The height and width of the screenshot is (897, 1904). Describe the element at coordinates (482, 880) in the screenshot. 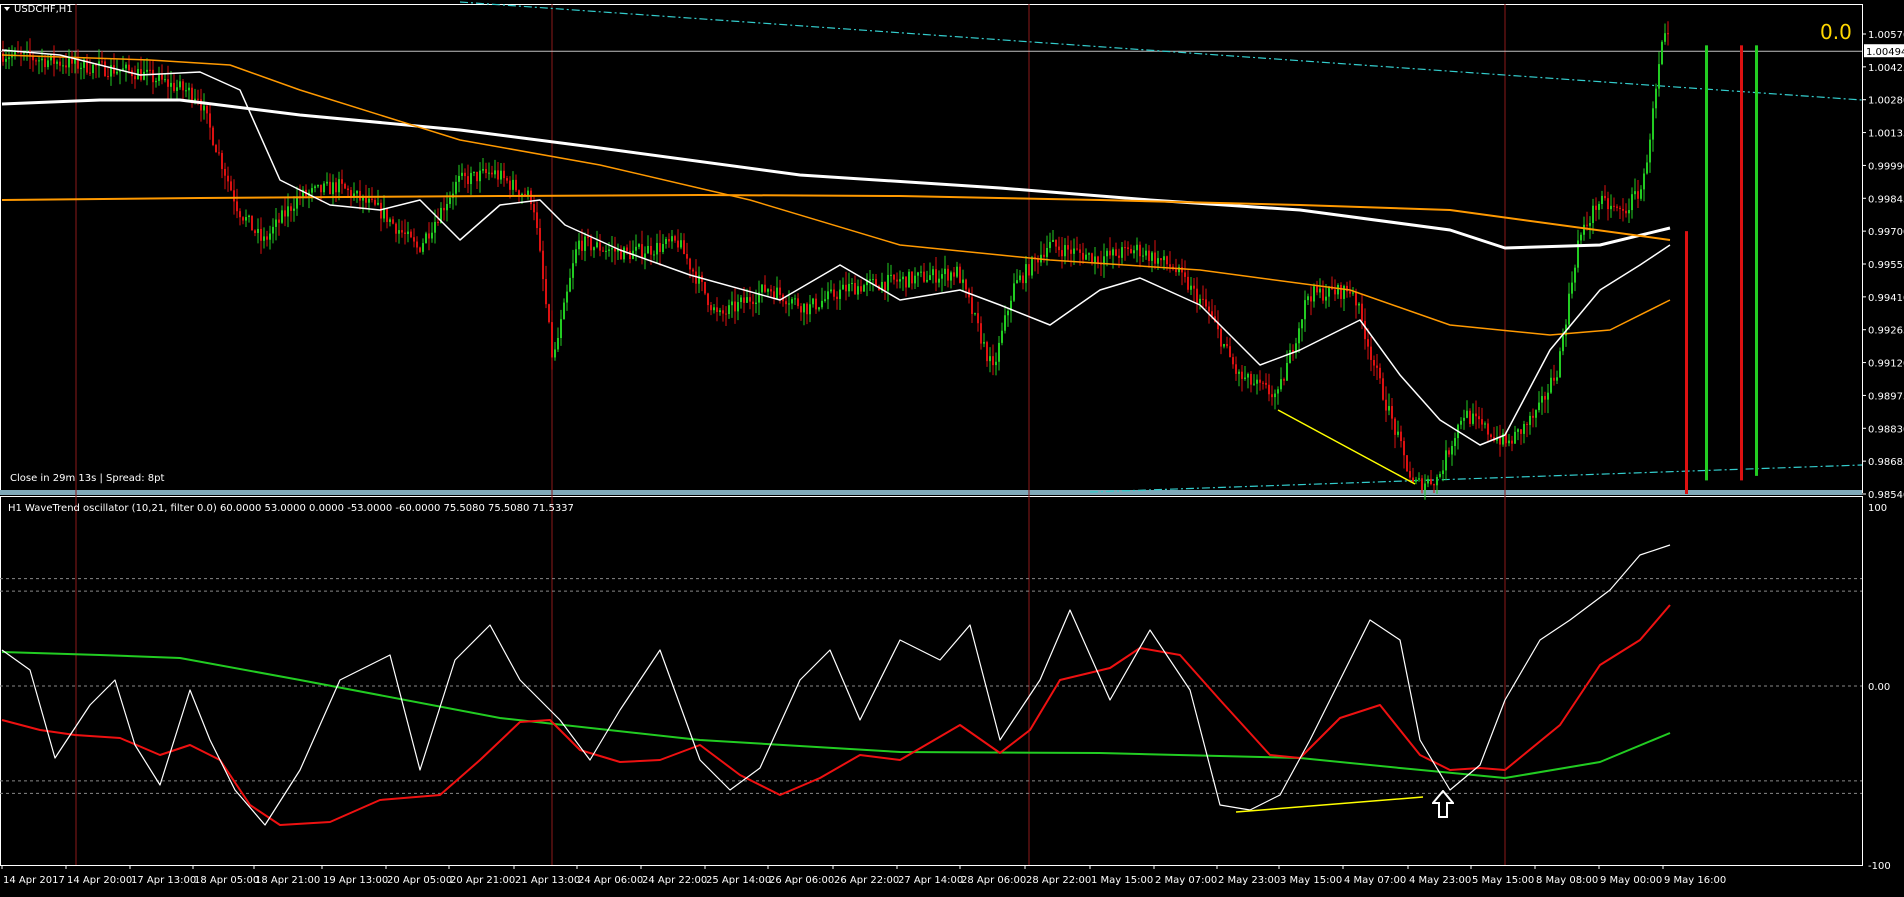

I see `time-axis-label: 20 Apr 21:00` at that location.